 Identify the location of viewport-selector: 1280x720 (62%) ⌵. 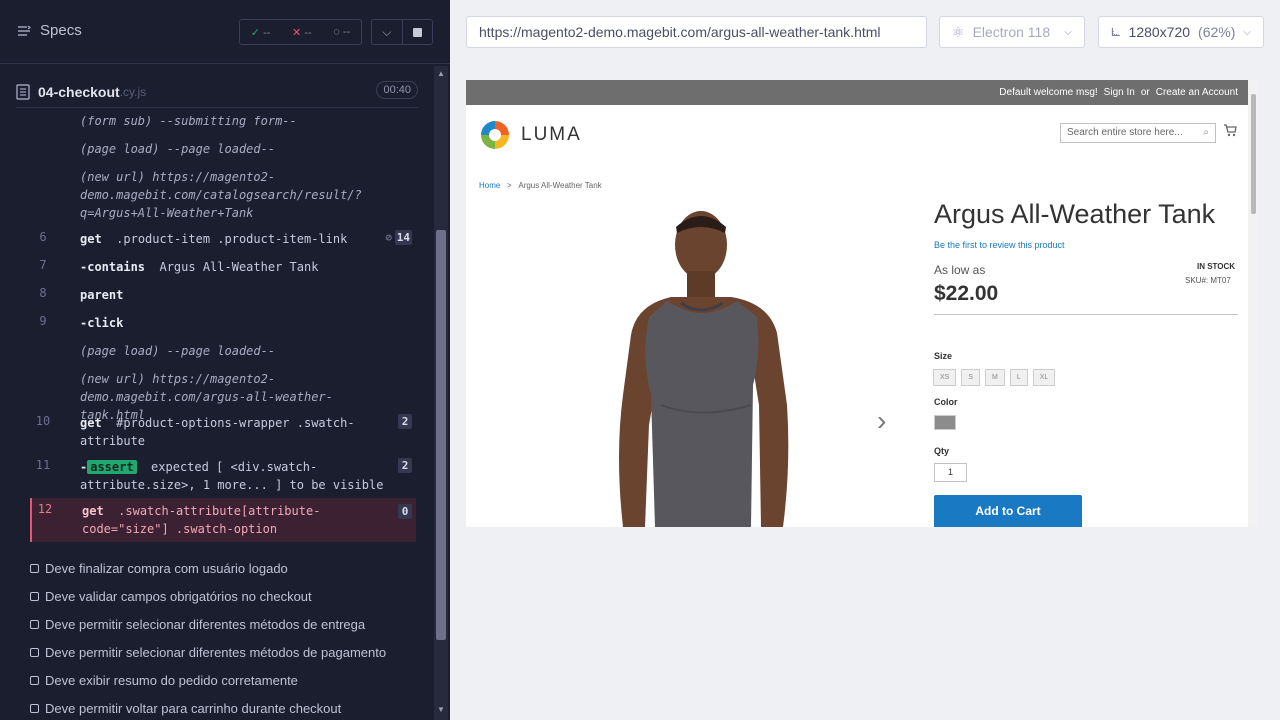
(1181, 32).